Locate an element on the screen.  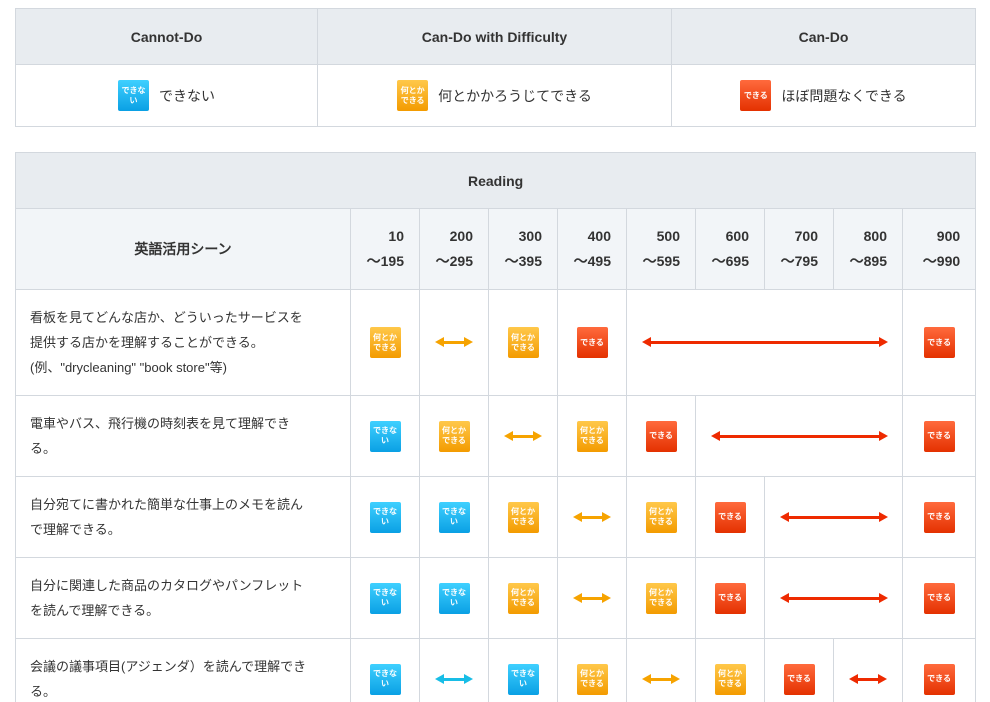
score-from: 500 is located at coordinates (668, 236).